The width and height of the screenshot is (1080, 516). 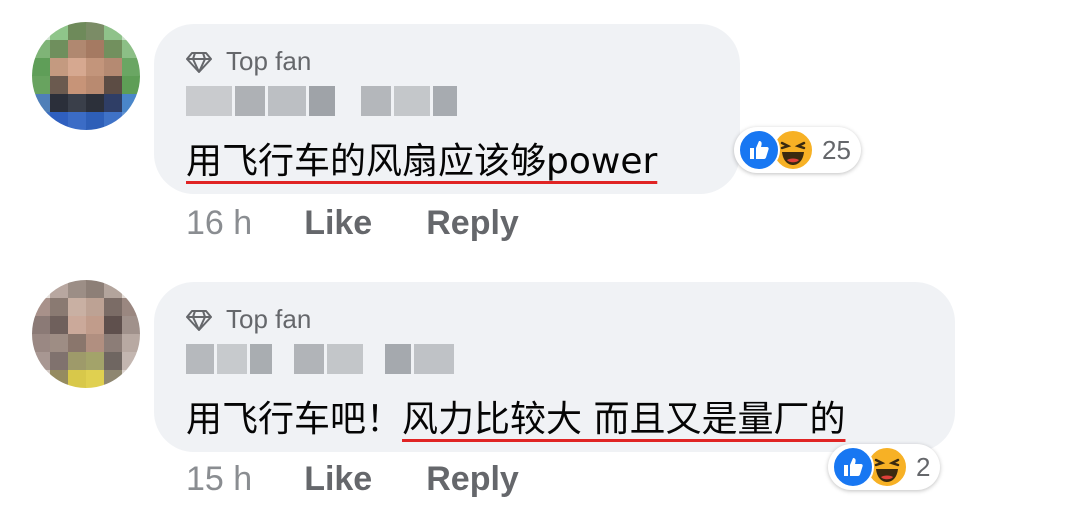 I want to click on comment-text: 用飞行车吧！风力比较大 而且又是量厂的, so click(x=516, y=419).